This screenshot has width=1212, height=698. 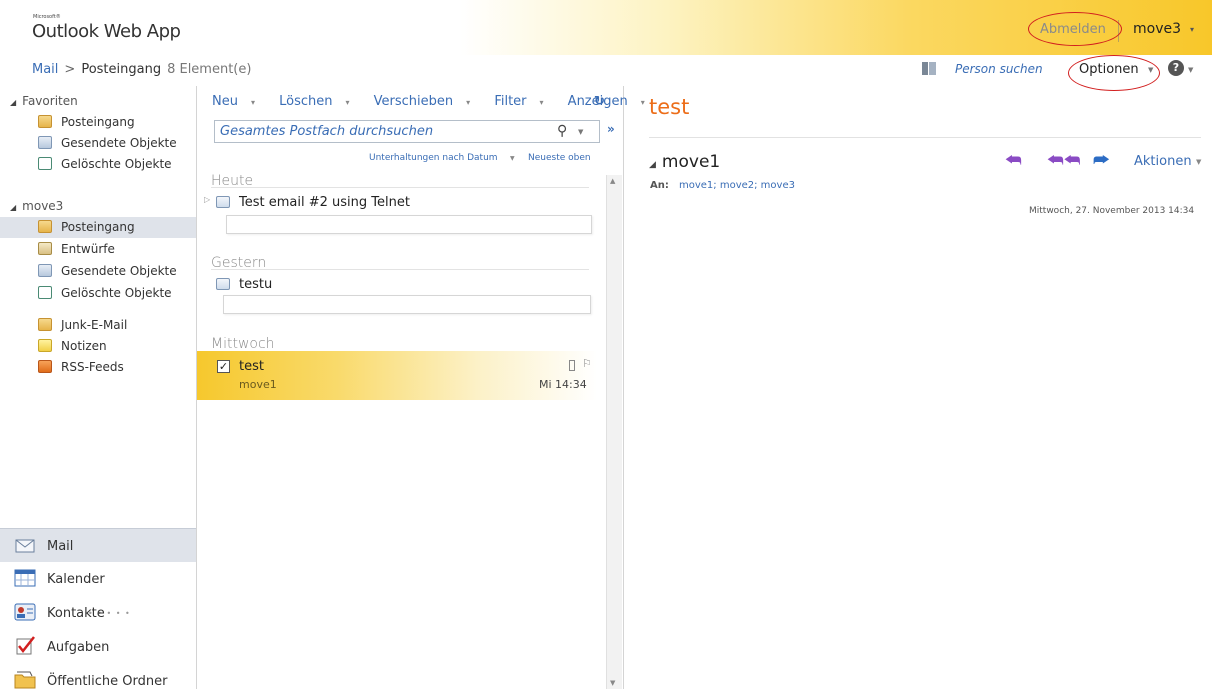 I want to click on brand-small: Microsoft®, so click(x=47, y=17).